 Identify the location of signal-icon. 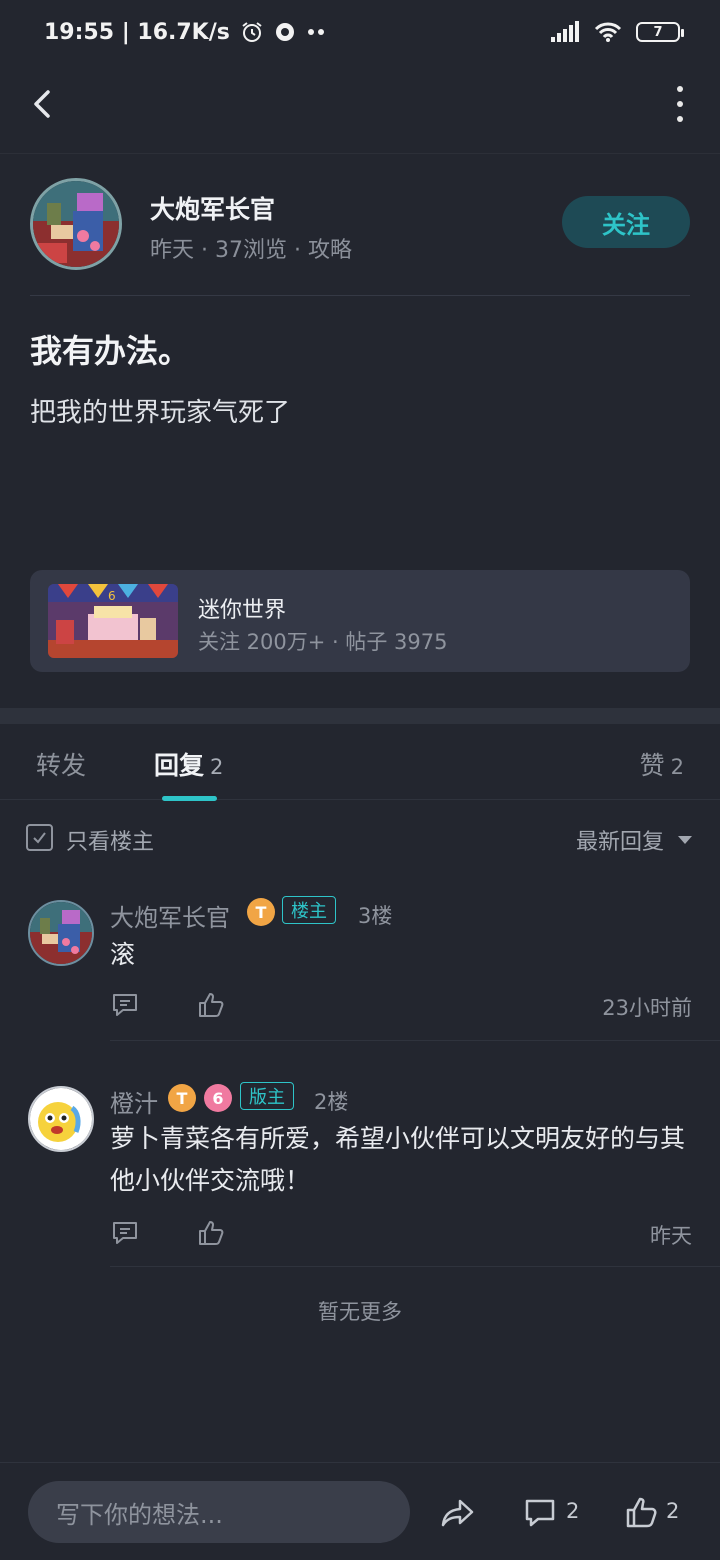
(565, 31).